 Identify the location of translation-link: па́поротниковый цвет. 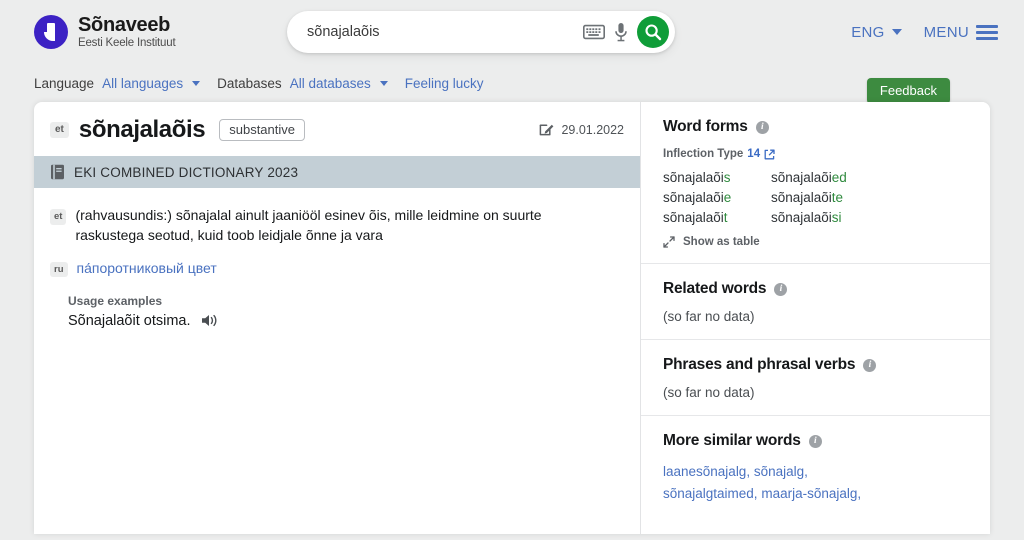
(147, 268).